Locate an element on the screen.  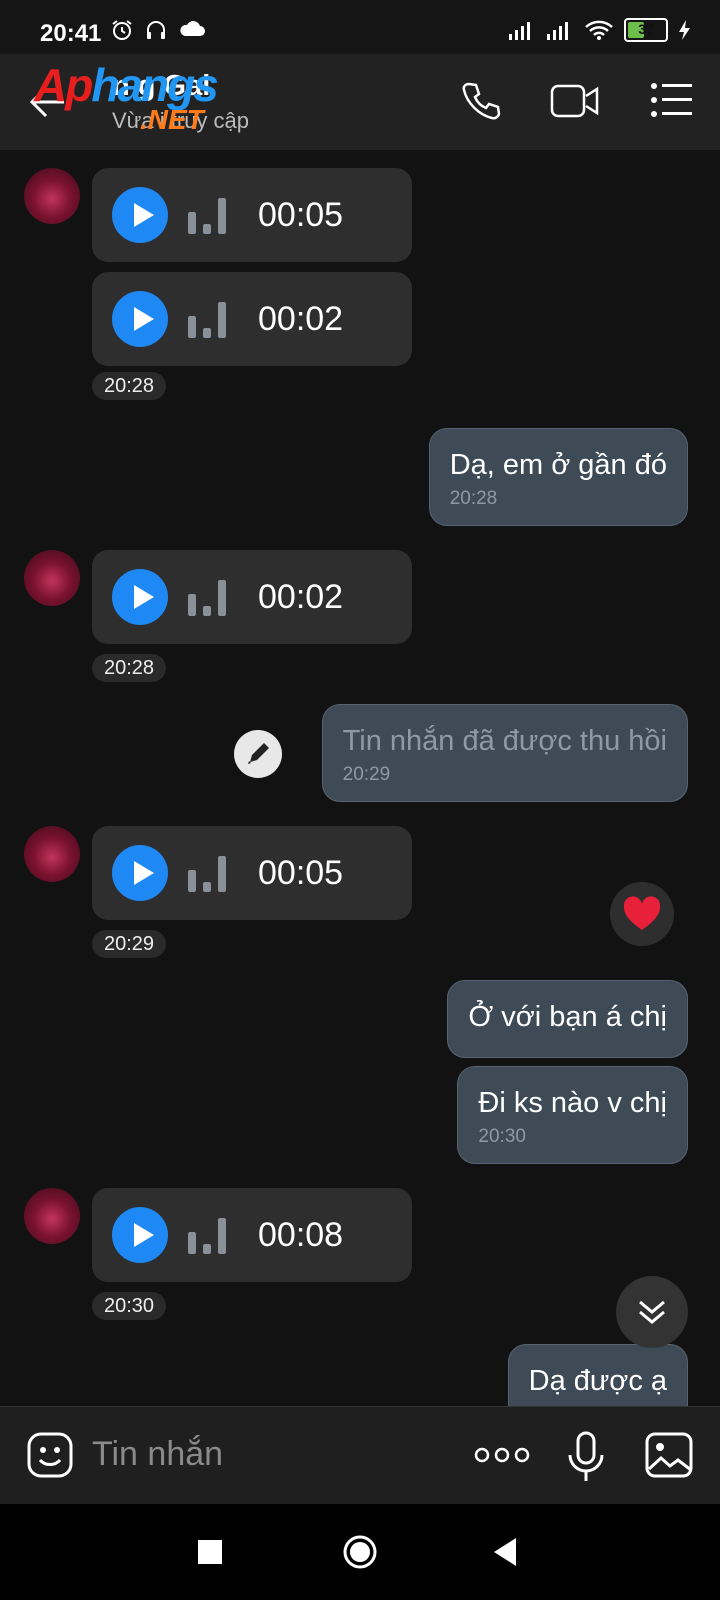
more-options-icon is located at coordinates (502, 1455).